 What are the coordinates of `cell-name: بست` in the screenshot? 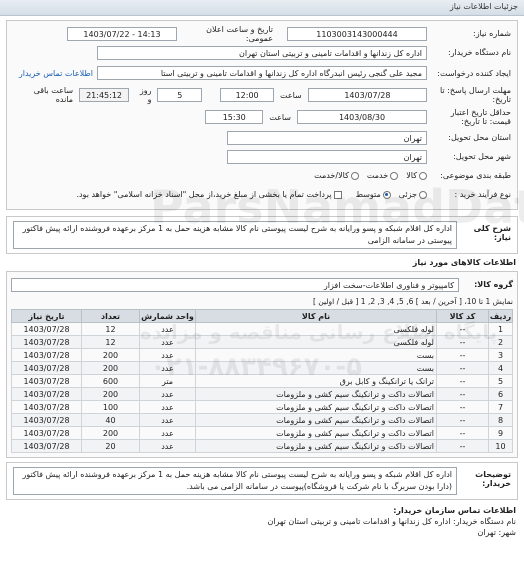 It's located at (316, 355).